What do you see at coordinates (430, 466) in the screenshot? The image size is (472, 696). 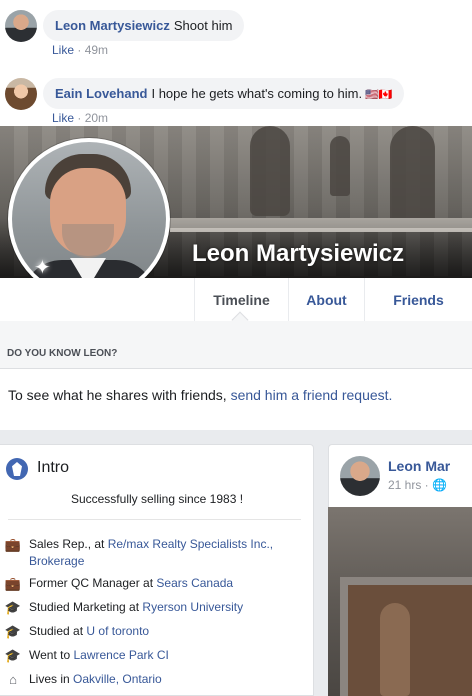 I see `post-author: Leon Mar` at bounding box center [430, 466].